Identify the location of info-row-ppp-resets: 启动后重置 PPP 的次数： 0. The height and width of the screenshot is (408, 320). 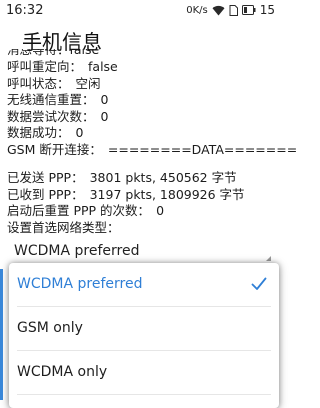
(142, 211).